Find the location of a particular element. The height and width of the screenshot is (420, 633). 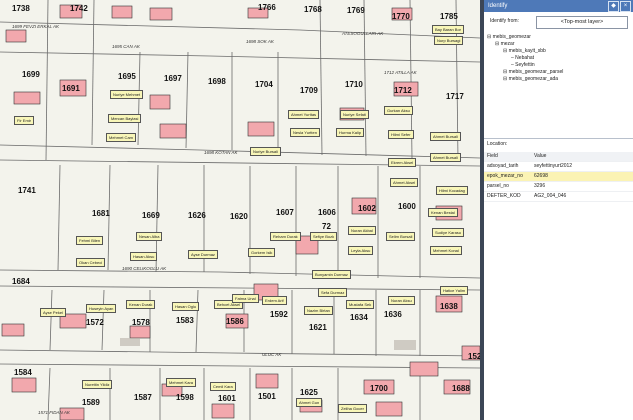

parcel-number: 1704 is located at coordinates (264, 84).